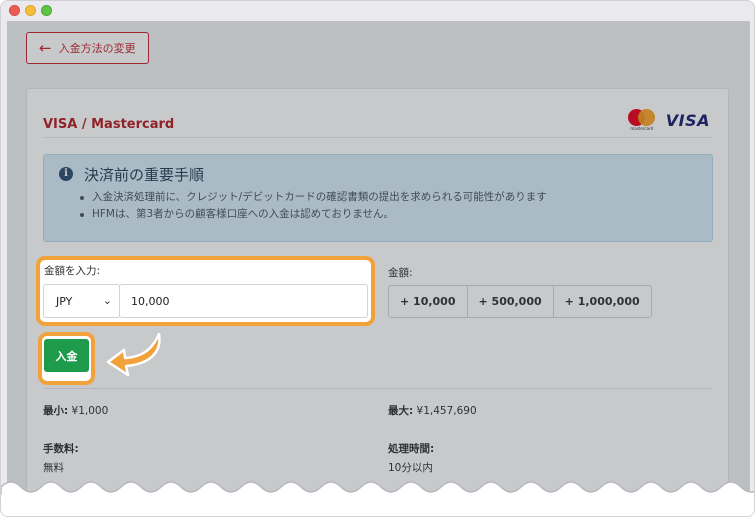 Image resolution: width=755 pixels, height=517 pixels. Describe the element at coordinates (401, 411) in the screenshot. I see `max-label: 最大:` at that location.